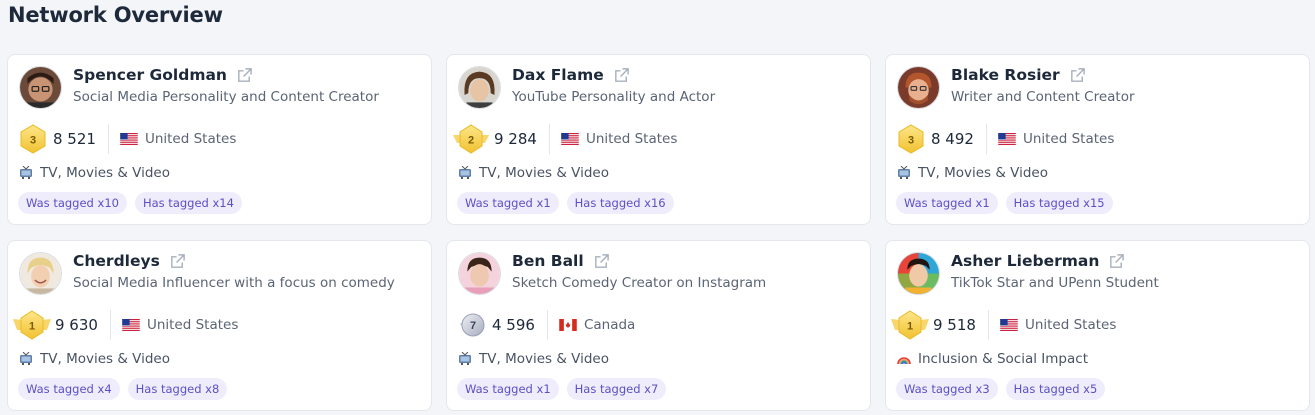  What do you see at coordinates (188, 203) in the screenshot?
I see `has-tagged-pill: Has tagged x14` at bounding box center [188, 203].